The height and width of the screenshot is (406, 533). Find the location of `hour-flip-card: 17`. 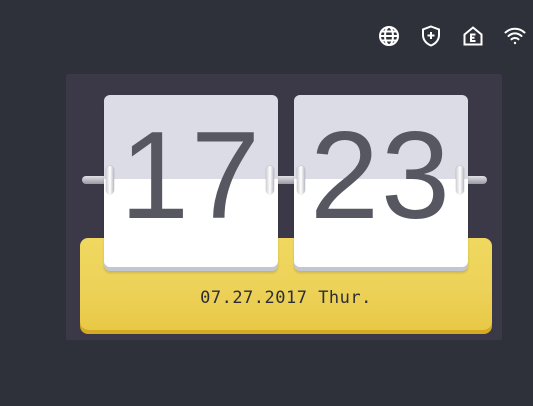

hour-flip-card: 17 is located at coordinates (191, 181).